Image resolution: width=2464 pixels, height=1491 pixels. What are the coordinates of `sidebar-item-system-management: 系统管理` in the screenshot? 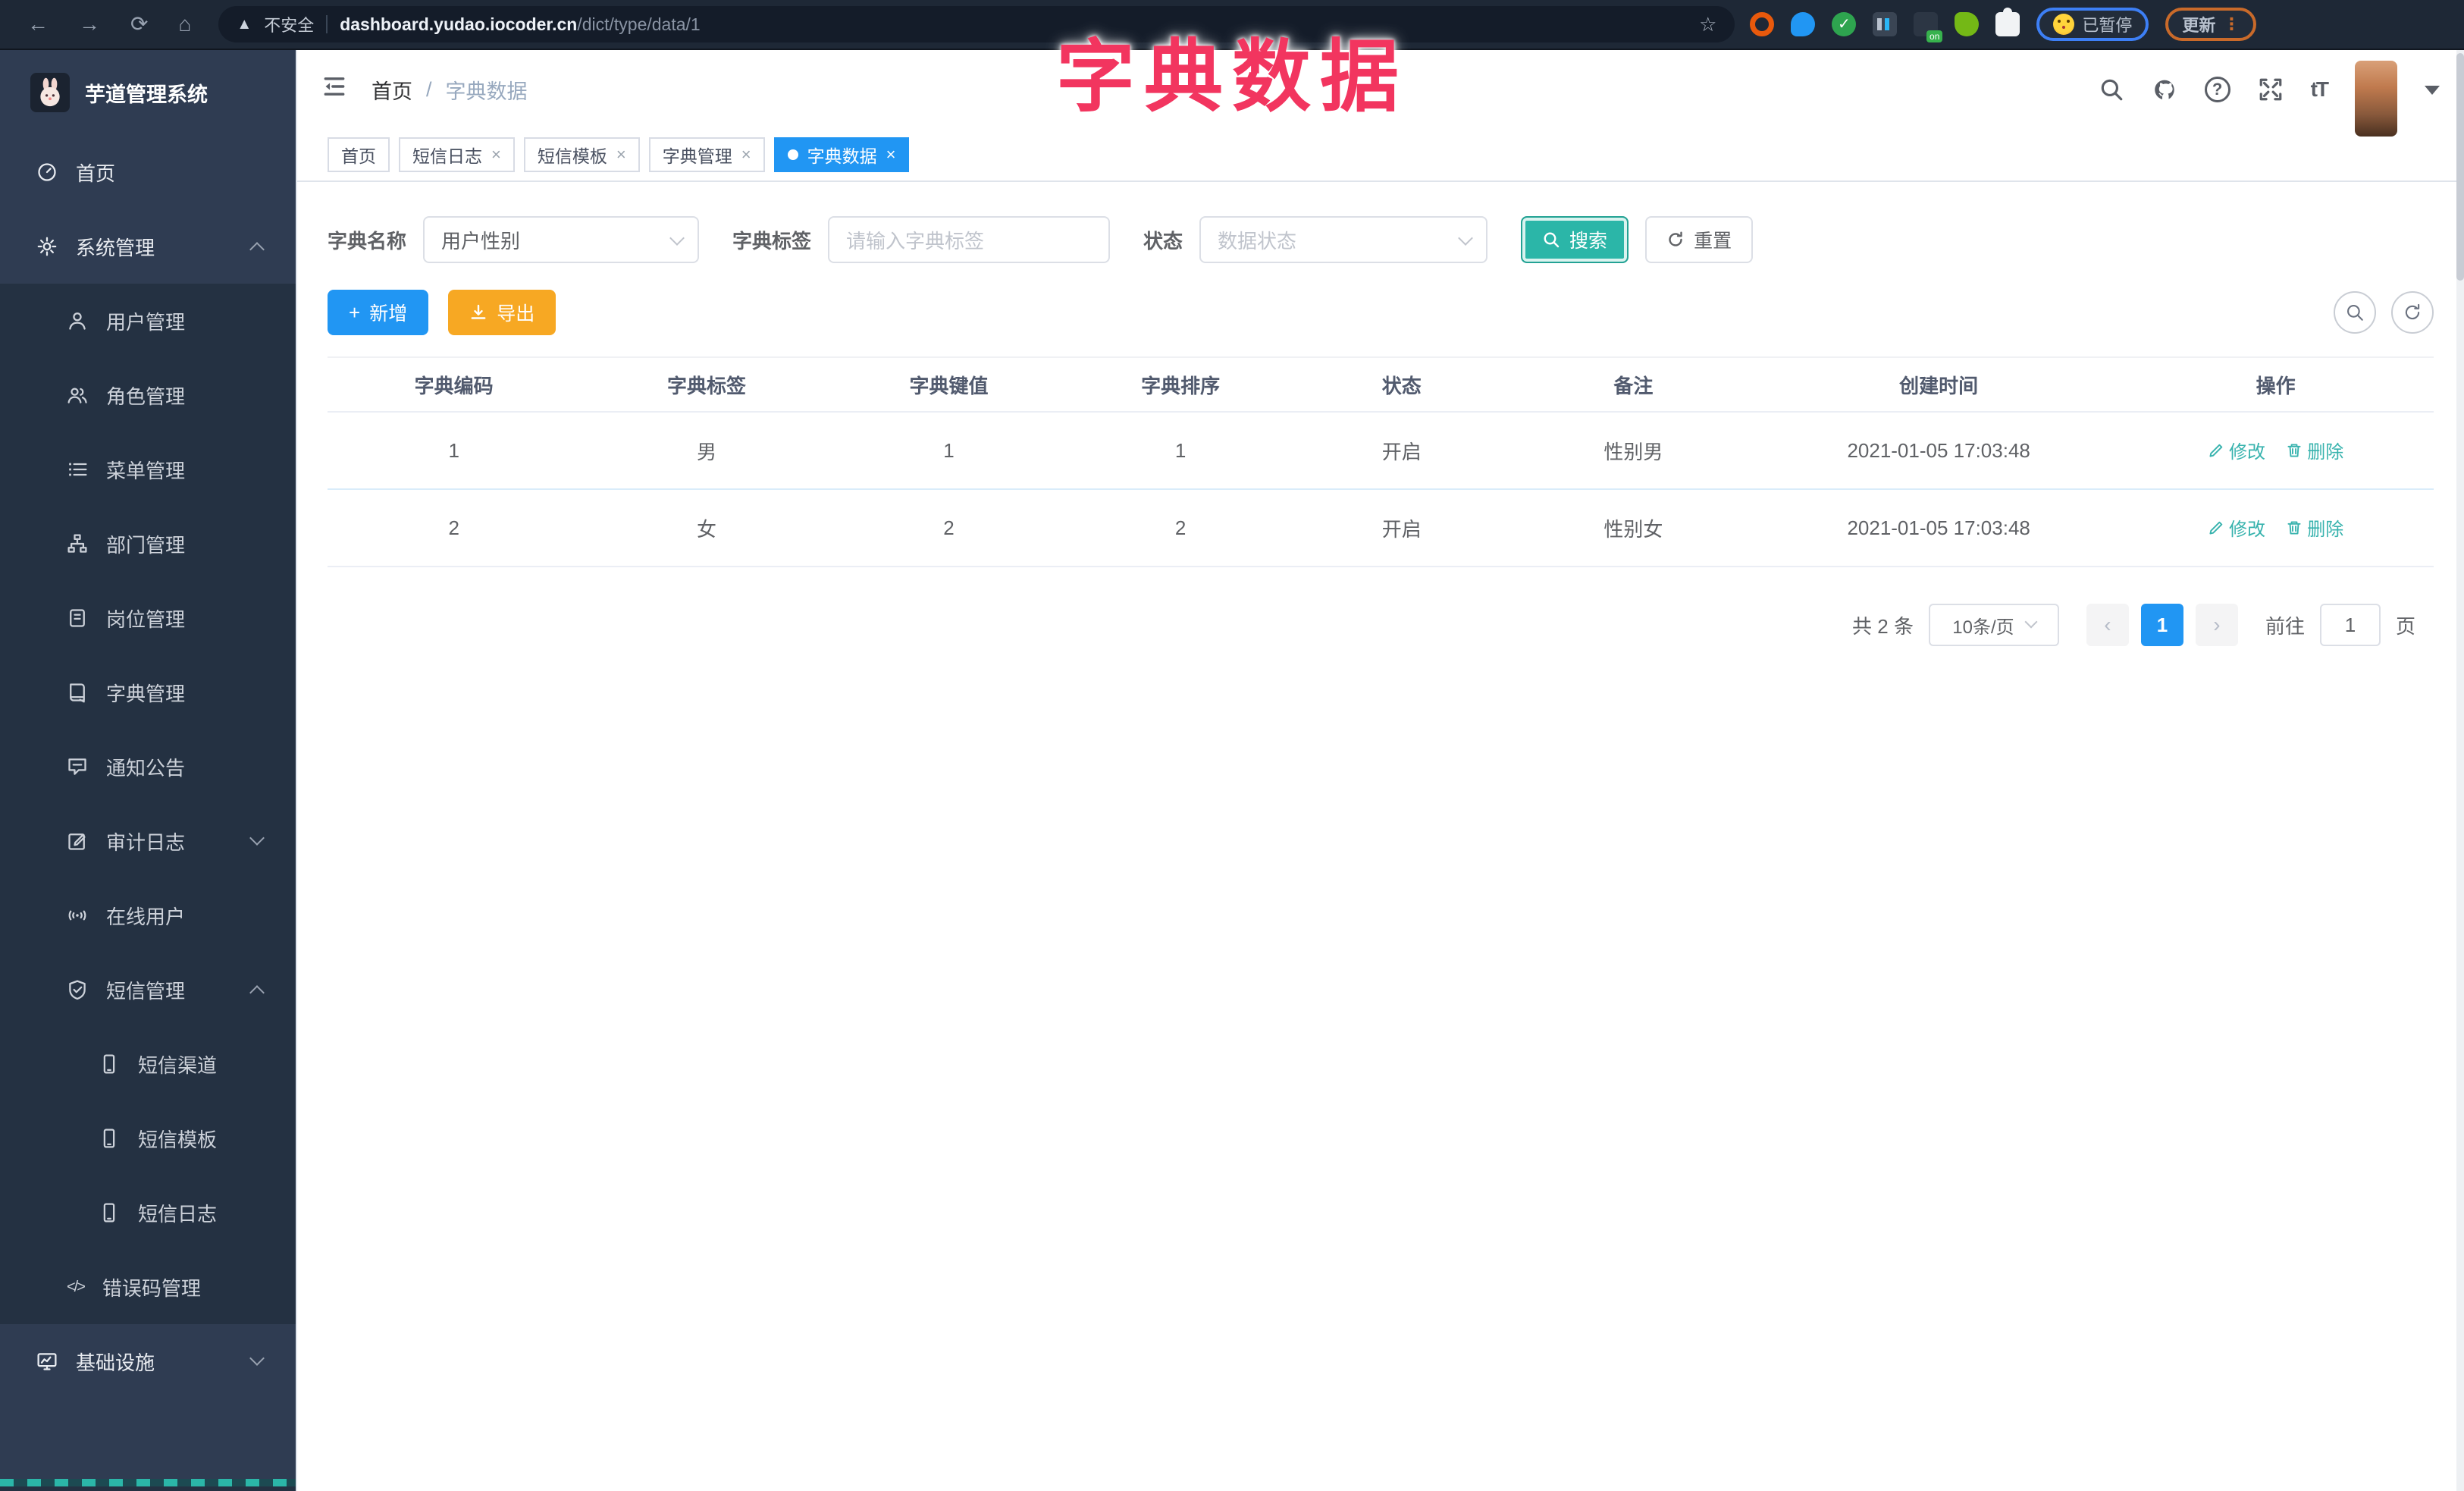 It's located at (148, 246).